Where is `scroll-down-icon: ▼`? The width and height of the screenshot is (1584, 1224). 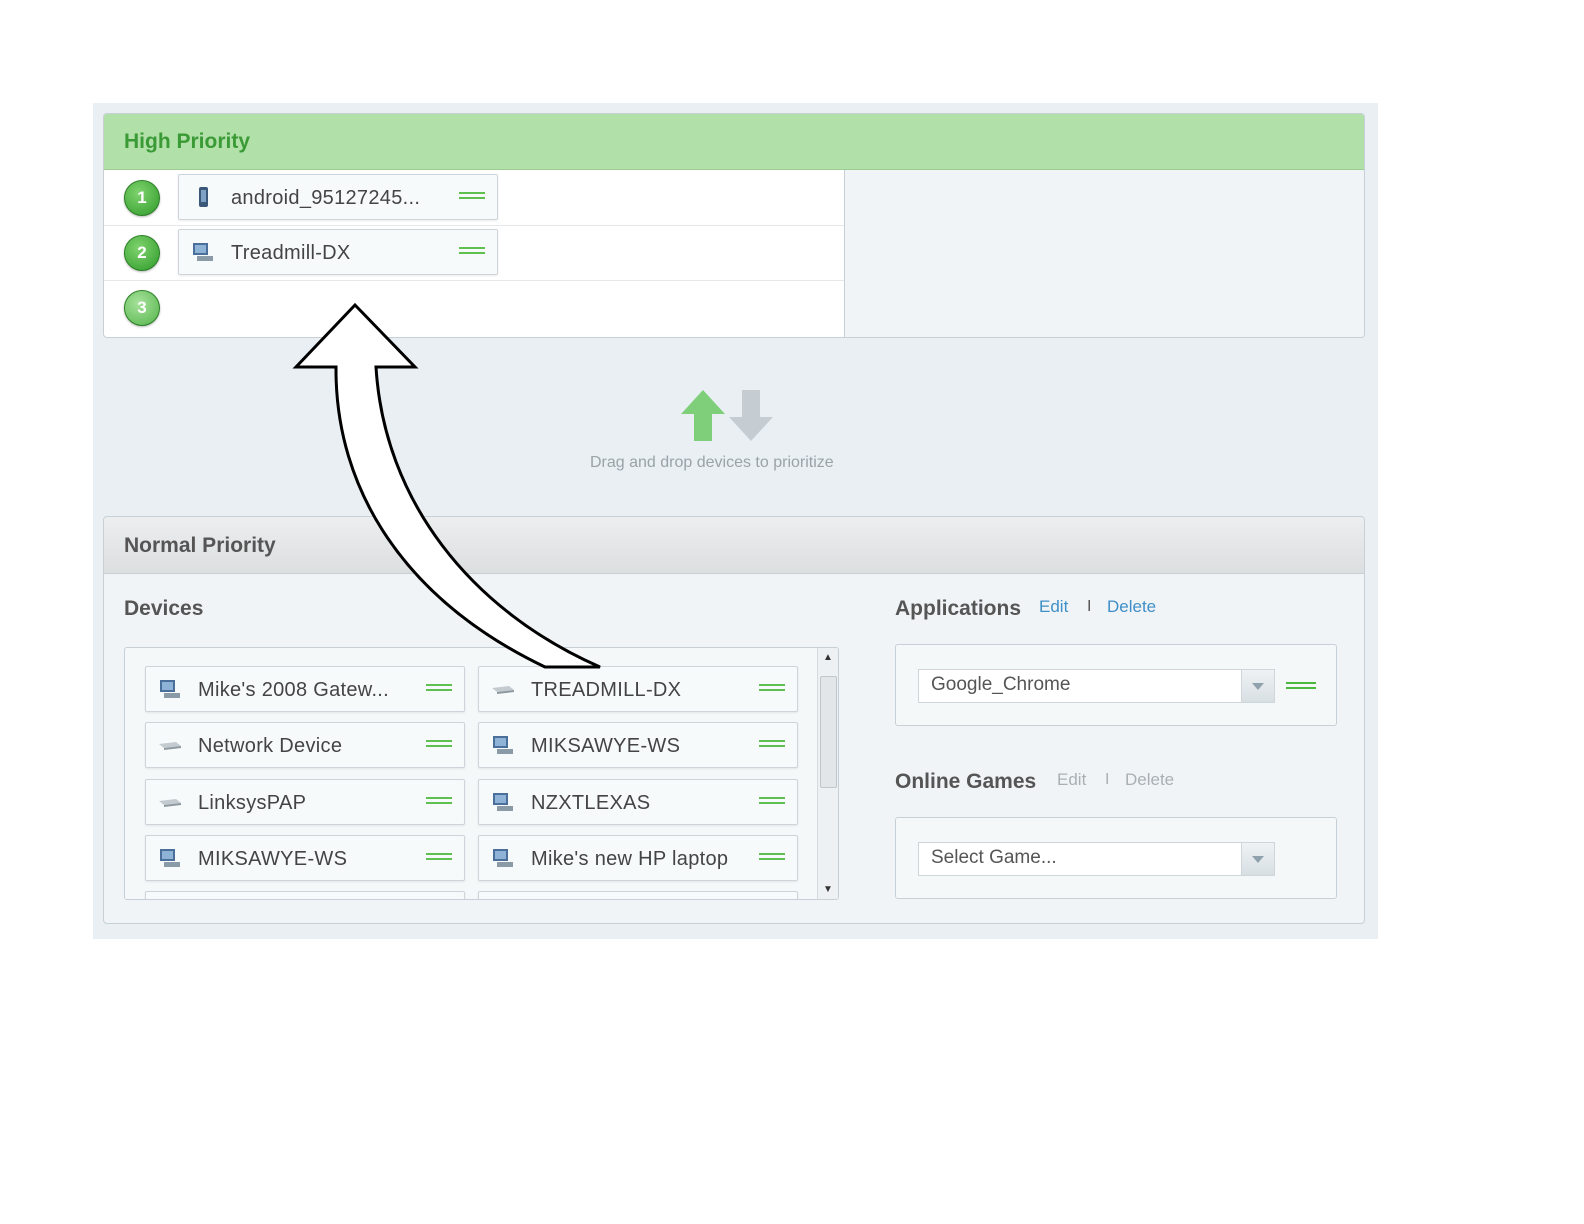 scroll-down-icon: ▼ is located at coordinates (828, 889).